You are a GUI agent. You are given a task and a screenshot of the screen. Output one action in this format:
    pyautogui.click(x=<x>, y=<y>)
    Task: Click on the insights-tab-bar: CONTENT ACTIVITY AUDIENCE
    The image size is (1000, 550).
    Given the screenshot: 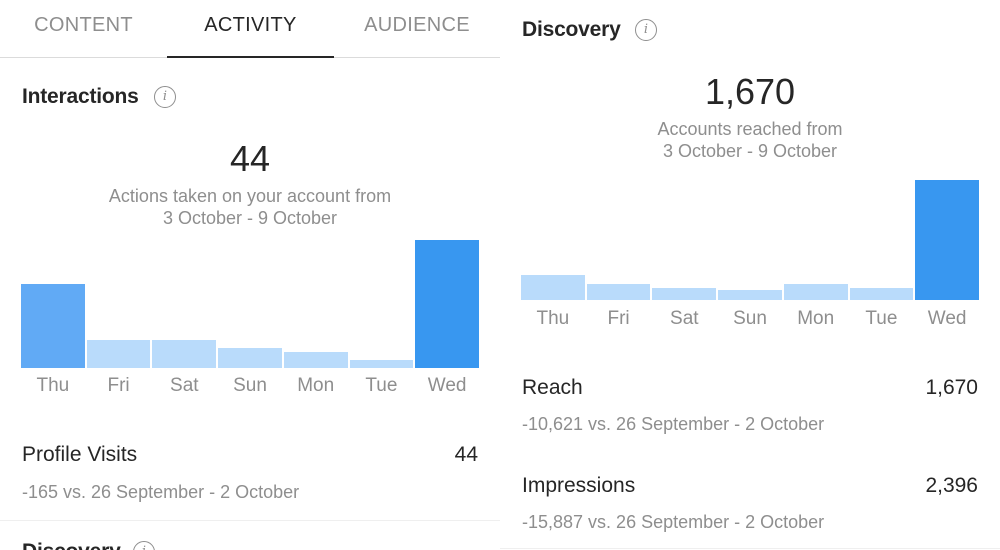 What is the action you would take?
    pyautogui.click(x=250, y=29)
    